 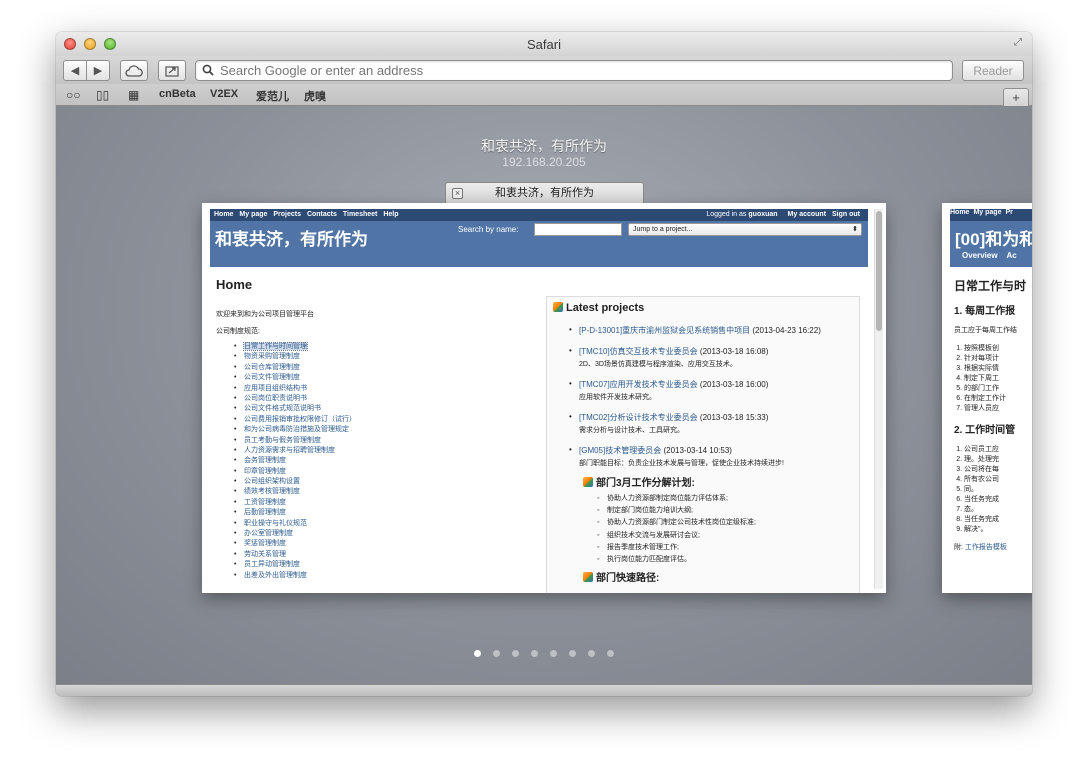 What do you see at coordinates (1009, 212) in the screenshot?
I see `menu-projects: Pr` at bounding box center [1009, 212].